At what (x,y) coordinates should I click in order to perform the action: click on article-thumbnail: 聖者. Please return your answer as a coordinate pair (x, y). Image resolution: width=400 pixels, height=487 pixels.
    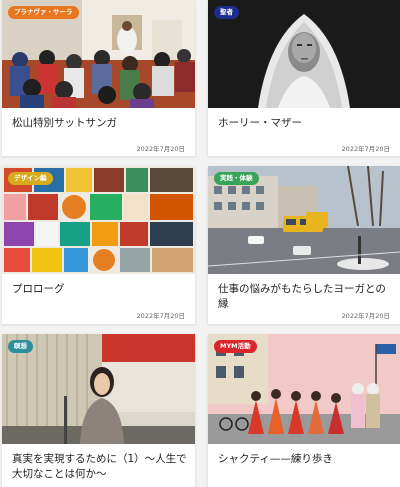
    Looking at the image, I should click on (304, 54).